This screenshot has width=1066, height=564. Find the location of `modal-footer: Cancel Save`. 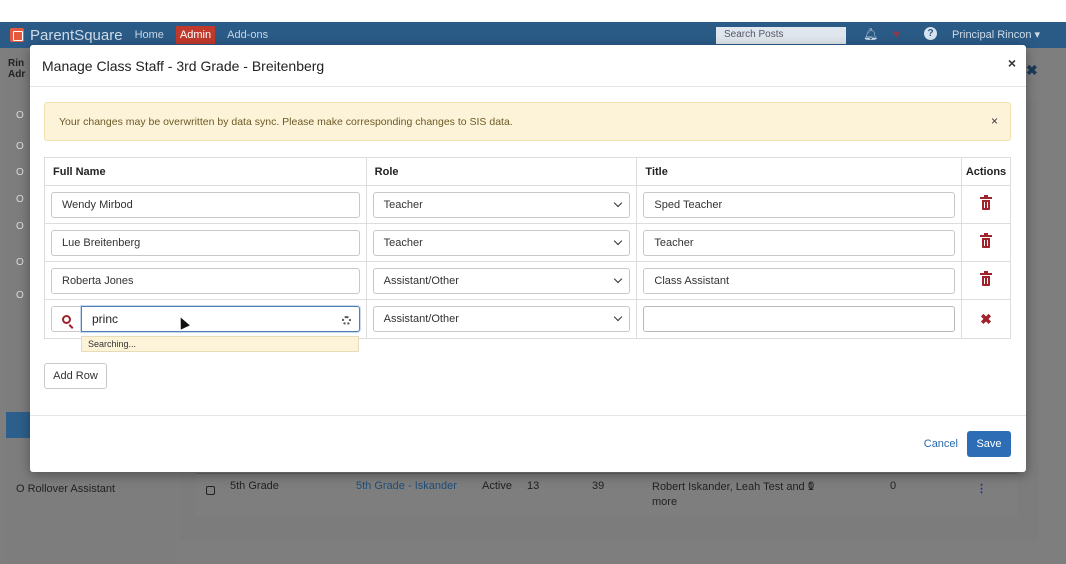

modal-footer: Cancel Save is located at coordinates (528, 443).